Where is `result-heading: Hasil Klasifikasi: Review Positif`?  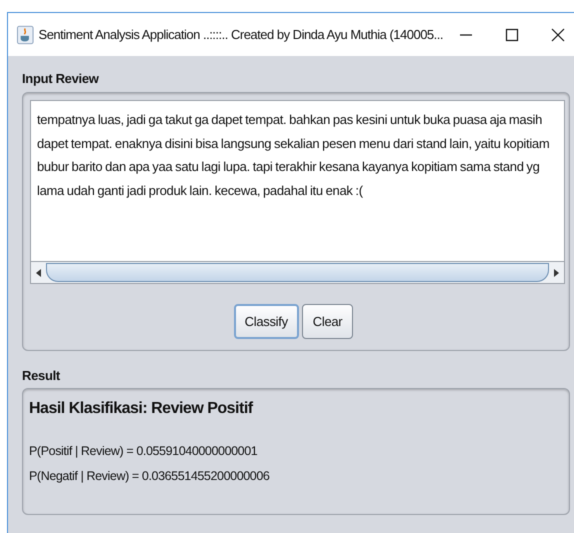
result-heading: Hasil Klasifikasi: Review Positif is located at coordinates (141, 409).